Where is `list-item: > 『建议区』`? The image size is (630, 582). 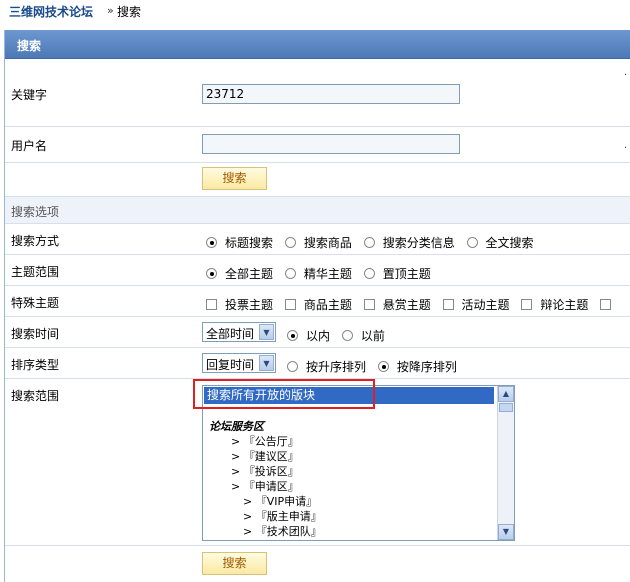
list-item: > 『建议区』 is located at coordinates (349, 456).